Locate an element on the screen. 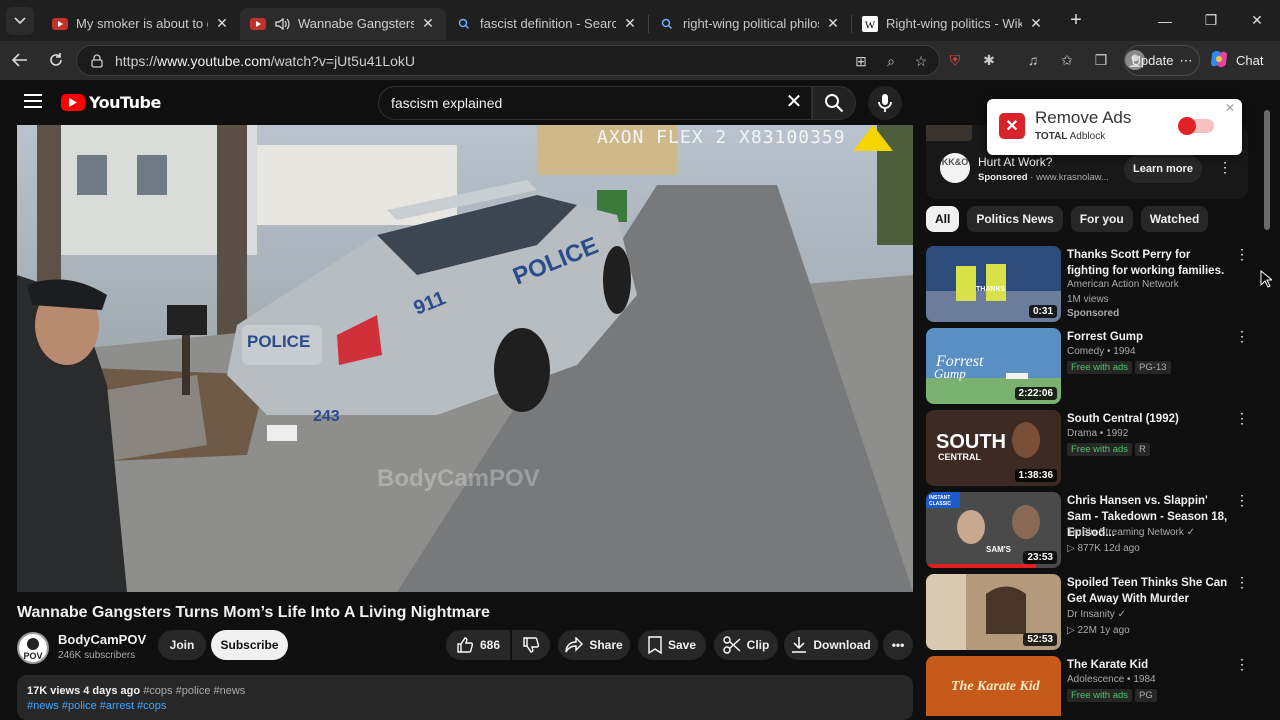 The width and height of the screenshot is (1280, 720). channel-avatar: POV is located at coordinates (33, 648).